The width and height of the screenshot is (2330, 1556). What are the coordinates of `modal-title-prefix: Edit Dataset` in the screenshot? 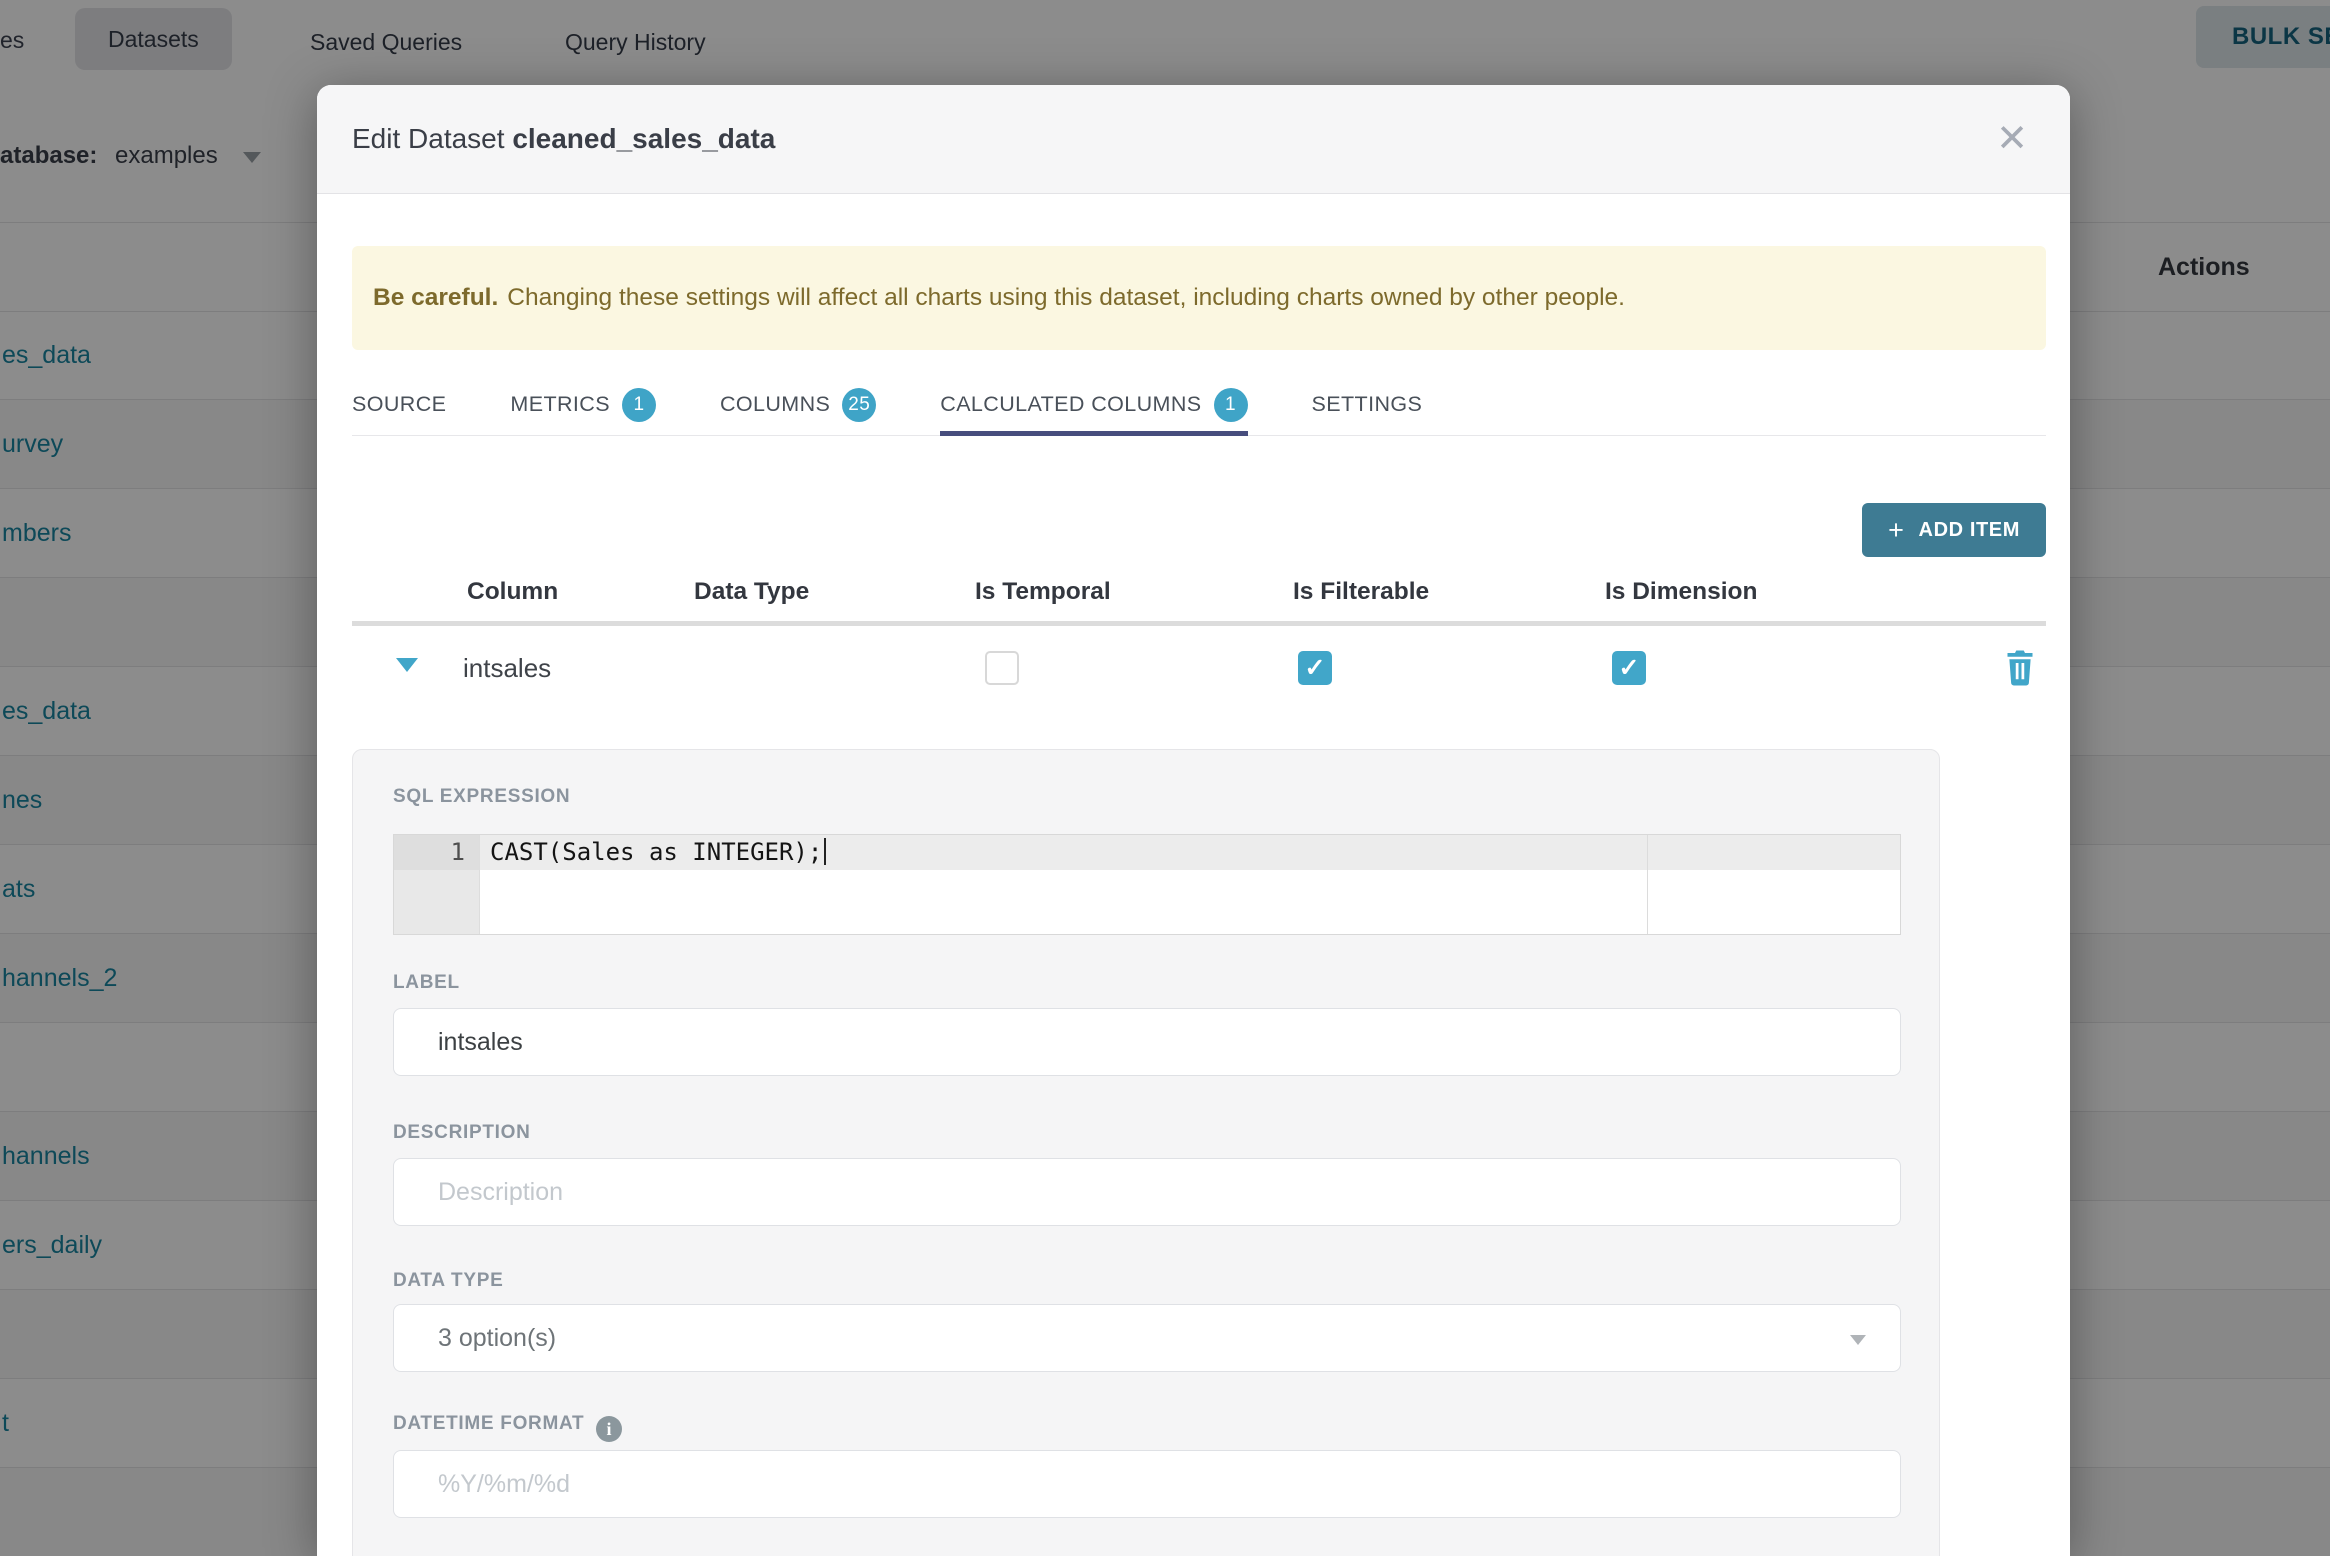 It's located at (432, 138).